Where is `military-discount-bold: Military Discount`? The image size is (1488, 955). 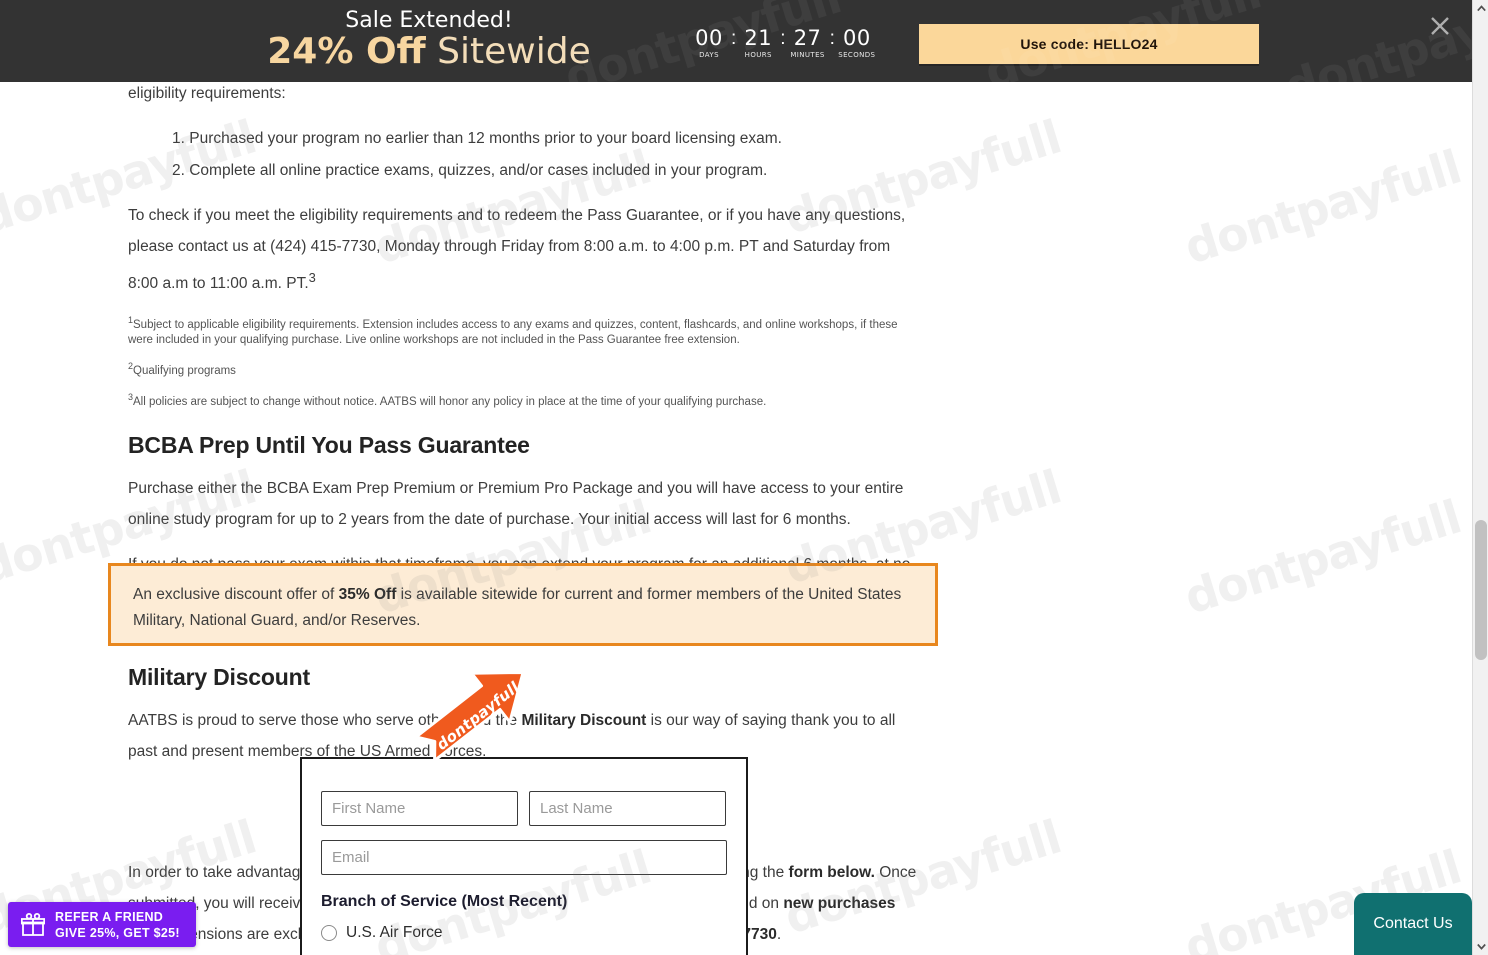 military-discount-bold: Military Discount is located at coordinates (584, 720).